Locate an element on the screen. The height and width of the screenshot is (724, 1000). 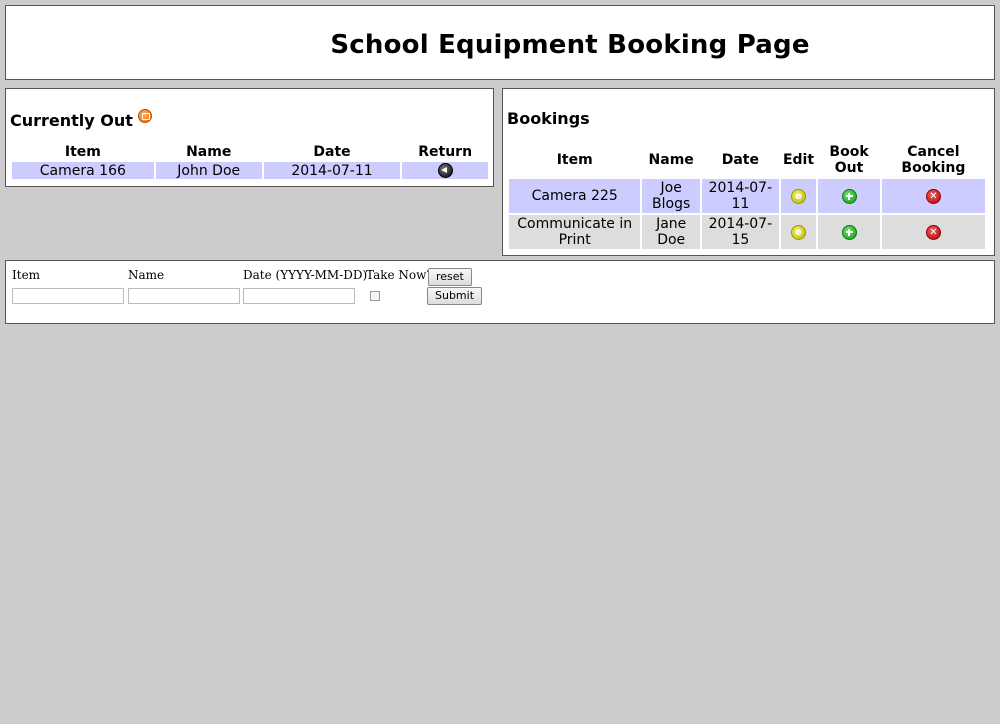
submit-button: Submit is located at coordinates (455, 296).